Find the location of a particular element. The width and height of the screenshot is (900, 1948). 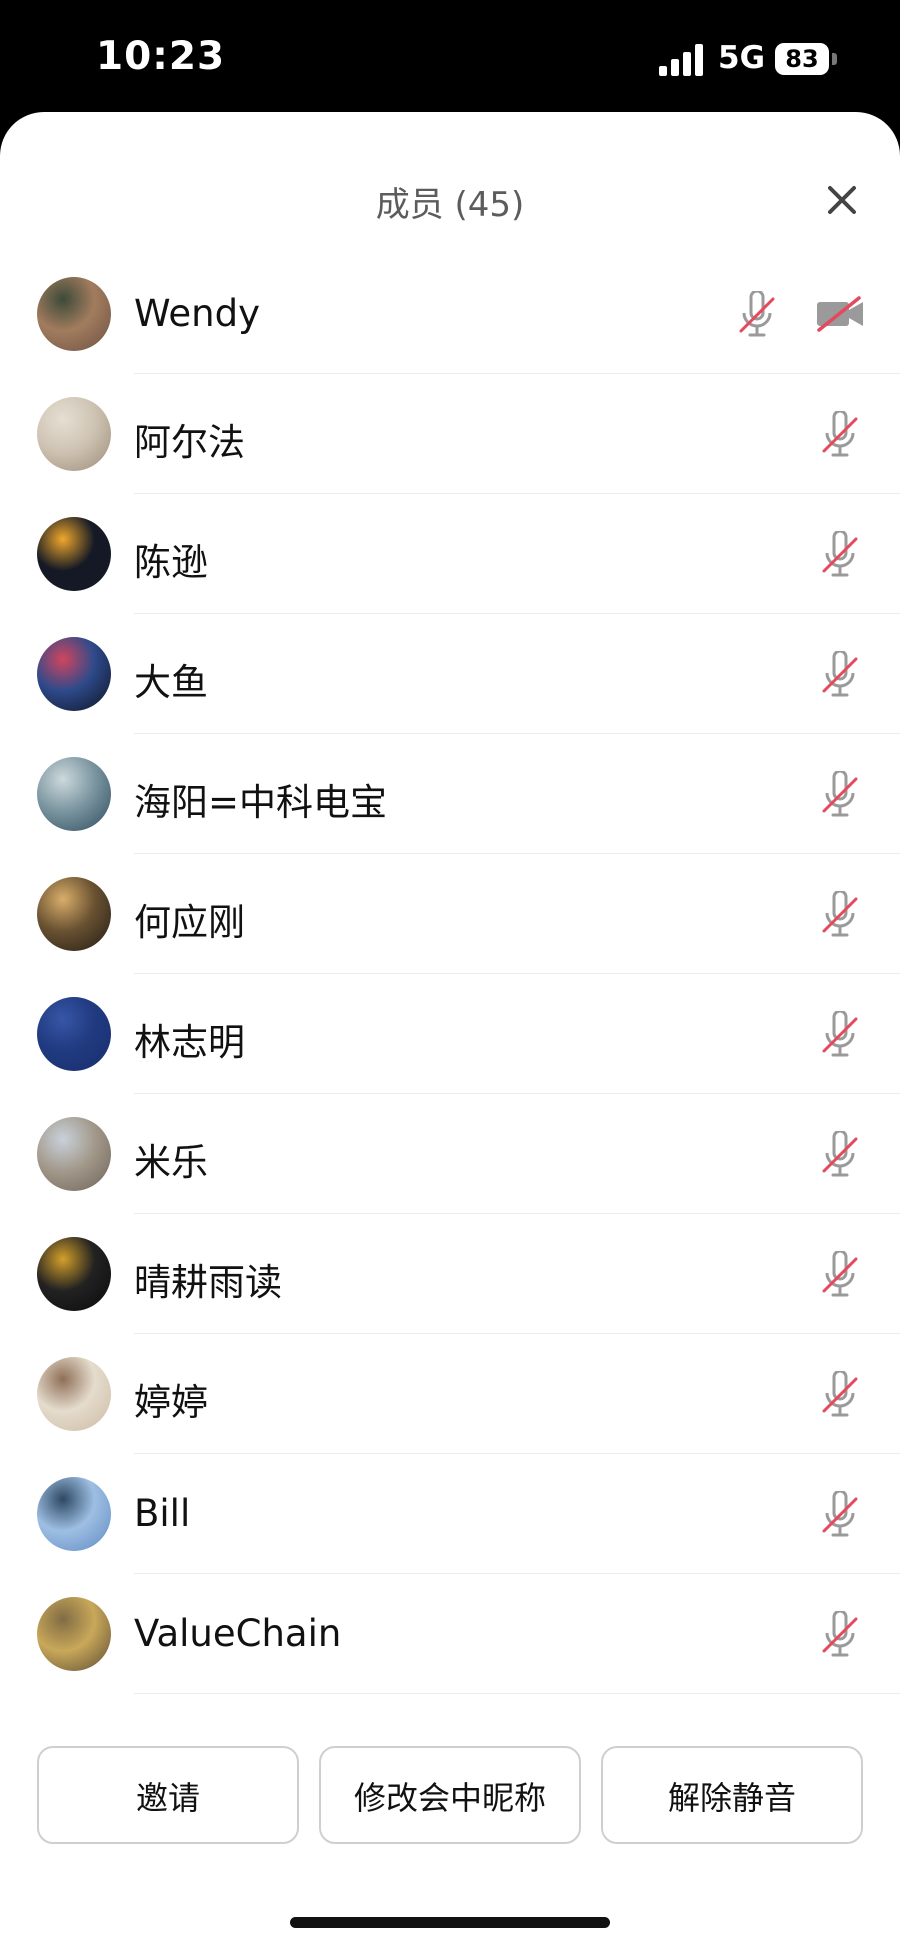

member-name: 米乐 is located at coordinates (171, 1162).